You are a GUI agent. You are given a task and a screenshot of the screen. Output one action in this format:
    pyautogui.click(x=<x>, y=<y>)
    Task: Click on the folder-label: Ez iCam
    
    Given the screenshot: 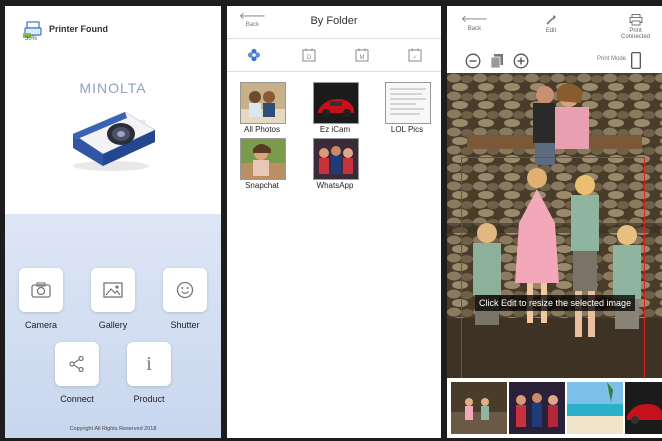 What is the action you would take?
    pyautogui.click(x=335, y=129)
    